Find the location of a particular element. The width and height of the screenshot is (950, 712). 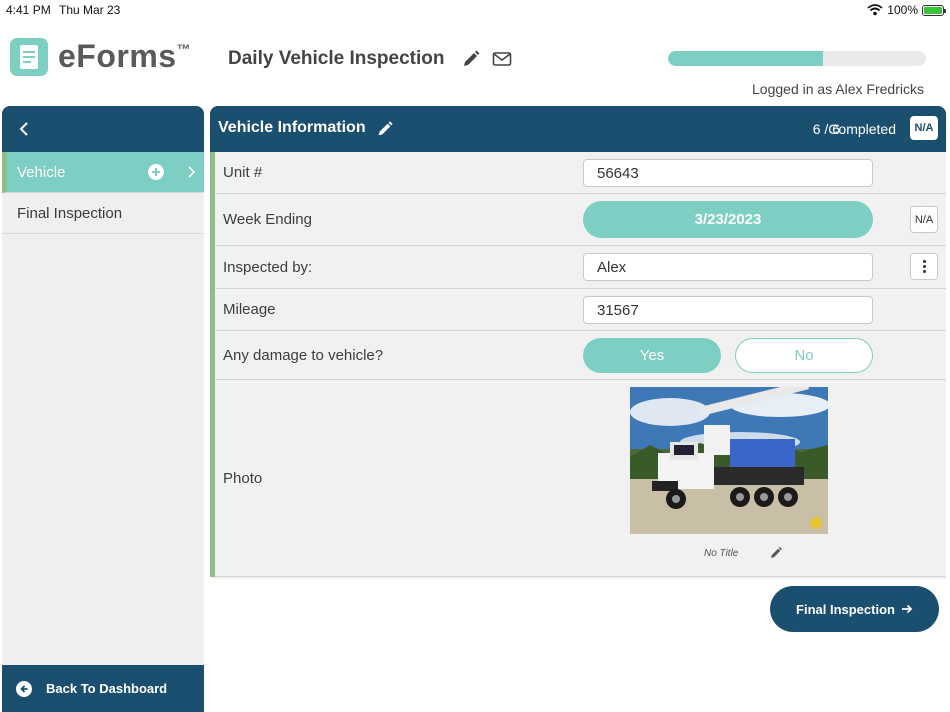

sidebar-item-vehicle: Vehicle is located at coordinates (103, 172).